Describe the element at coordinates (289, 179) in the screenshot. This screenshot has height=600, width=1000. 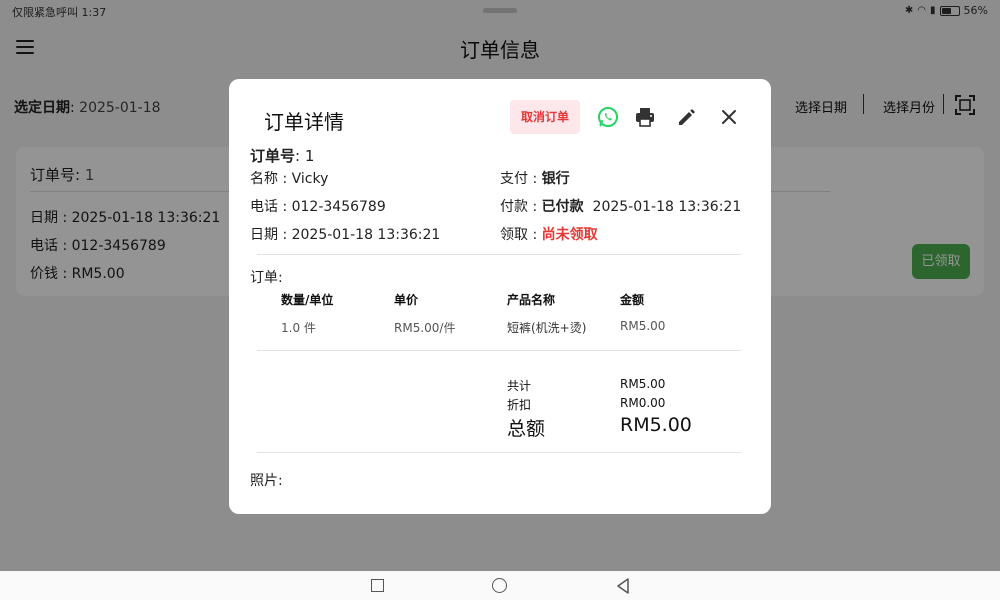
I see `customer-name: 名称 : Vicky` at that location.